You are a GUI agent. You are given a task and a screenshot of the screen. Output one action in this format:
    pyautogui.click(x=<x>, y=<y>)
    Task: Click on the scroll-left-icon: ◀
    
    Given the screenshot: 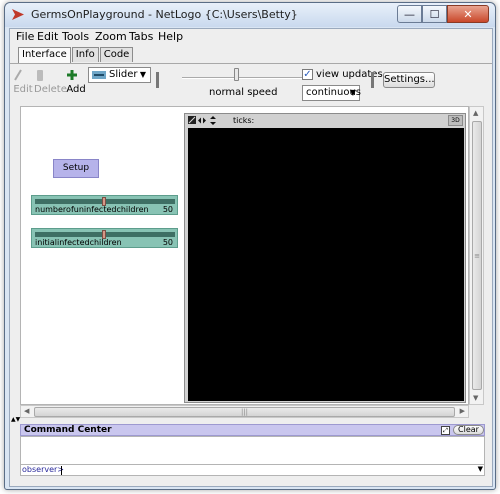 What is the action you would take?
    pyautogui.click(x=26, y=411)
    